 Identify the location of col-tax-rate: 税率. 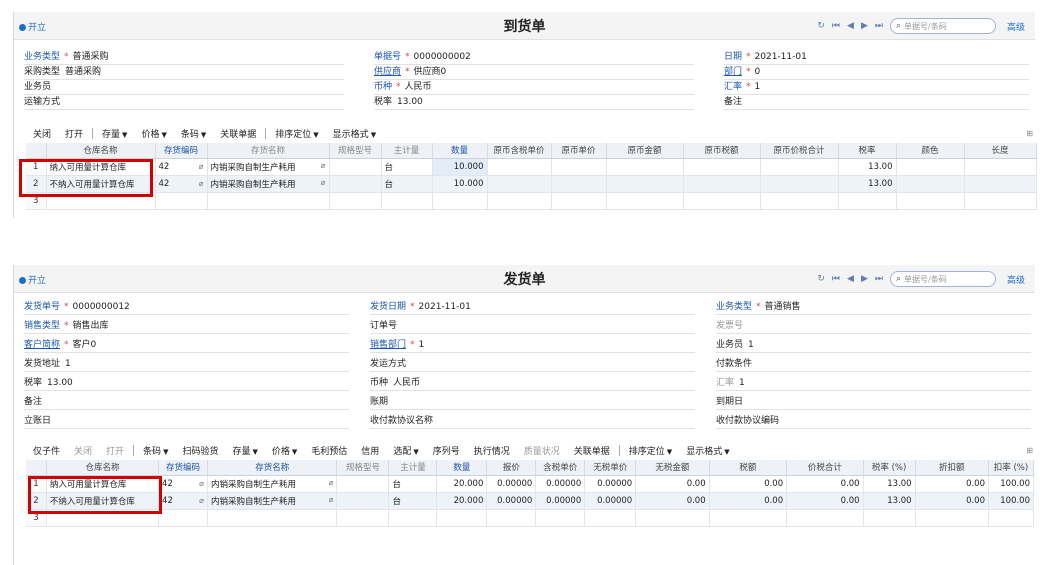
(867, 151).